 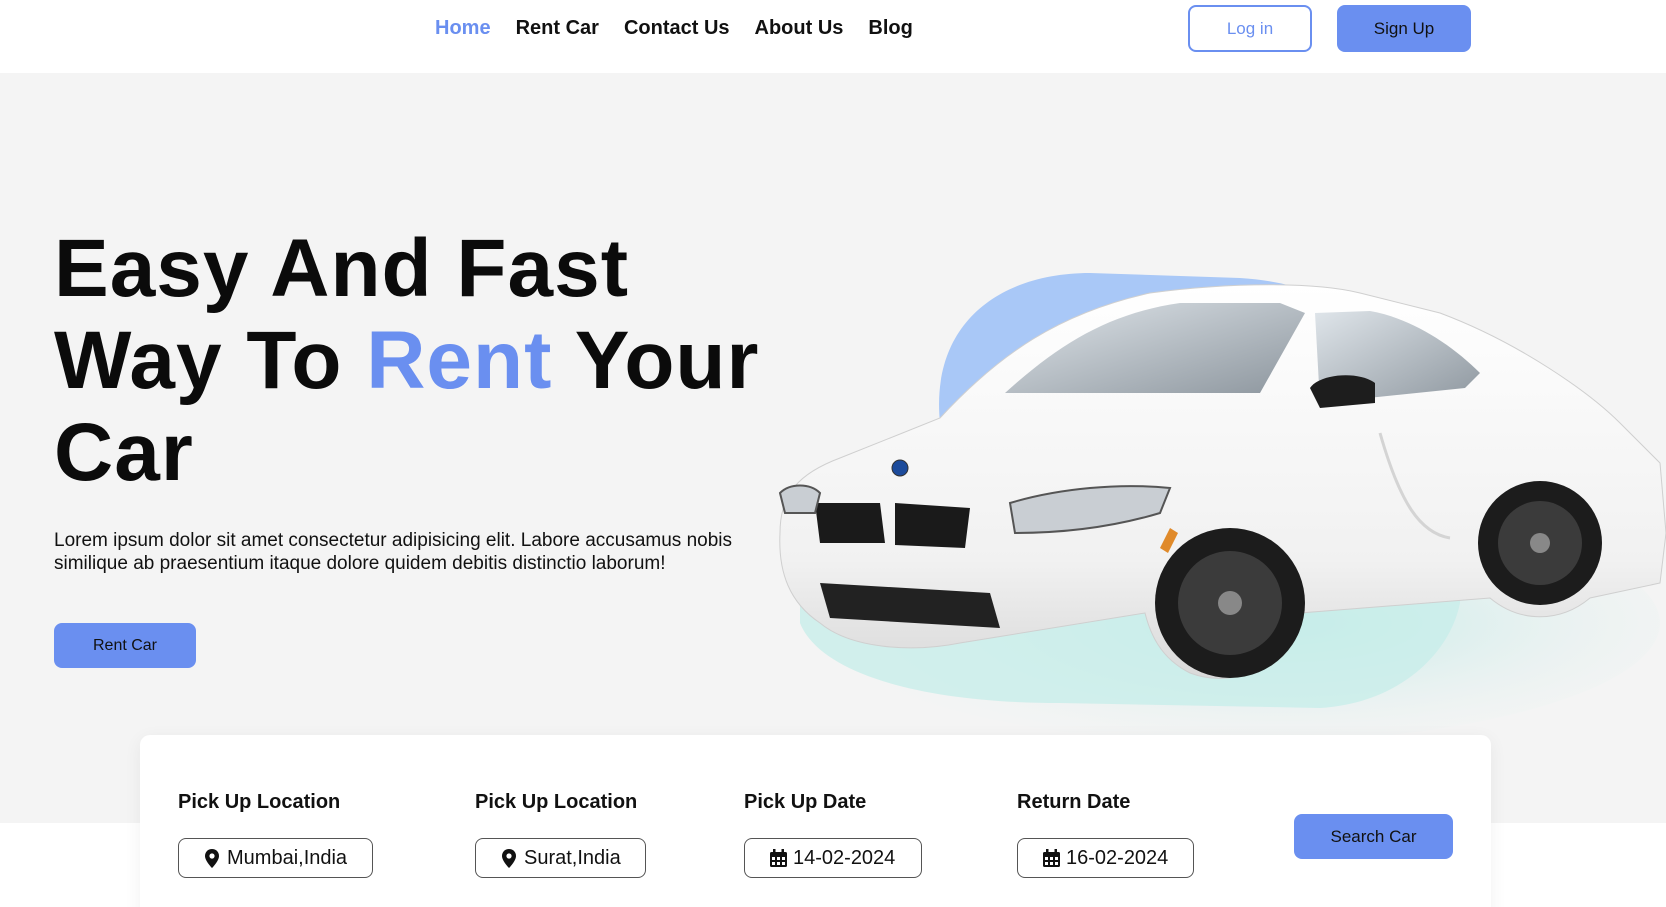 What do you see at coordinates (1404, 28) in the screenshot?
I see `signup-button: Sign Up` at bounding box center [1404, 28].